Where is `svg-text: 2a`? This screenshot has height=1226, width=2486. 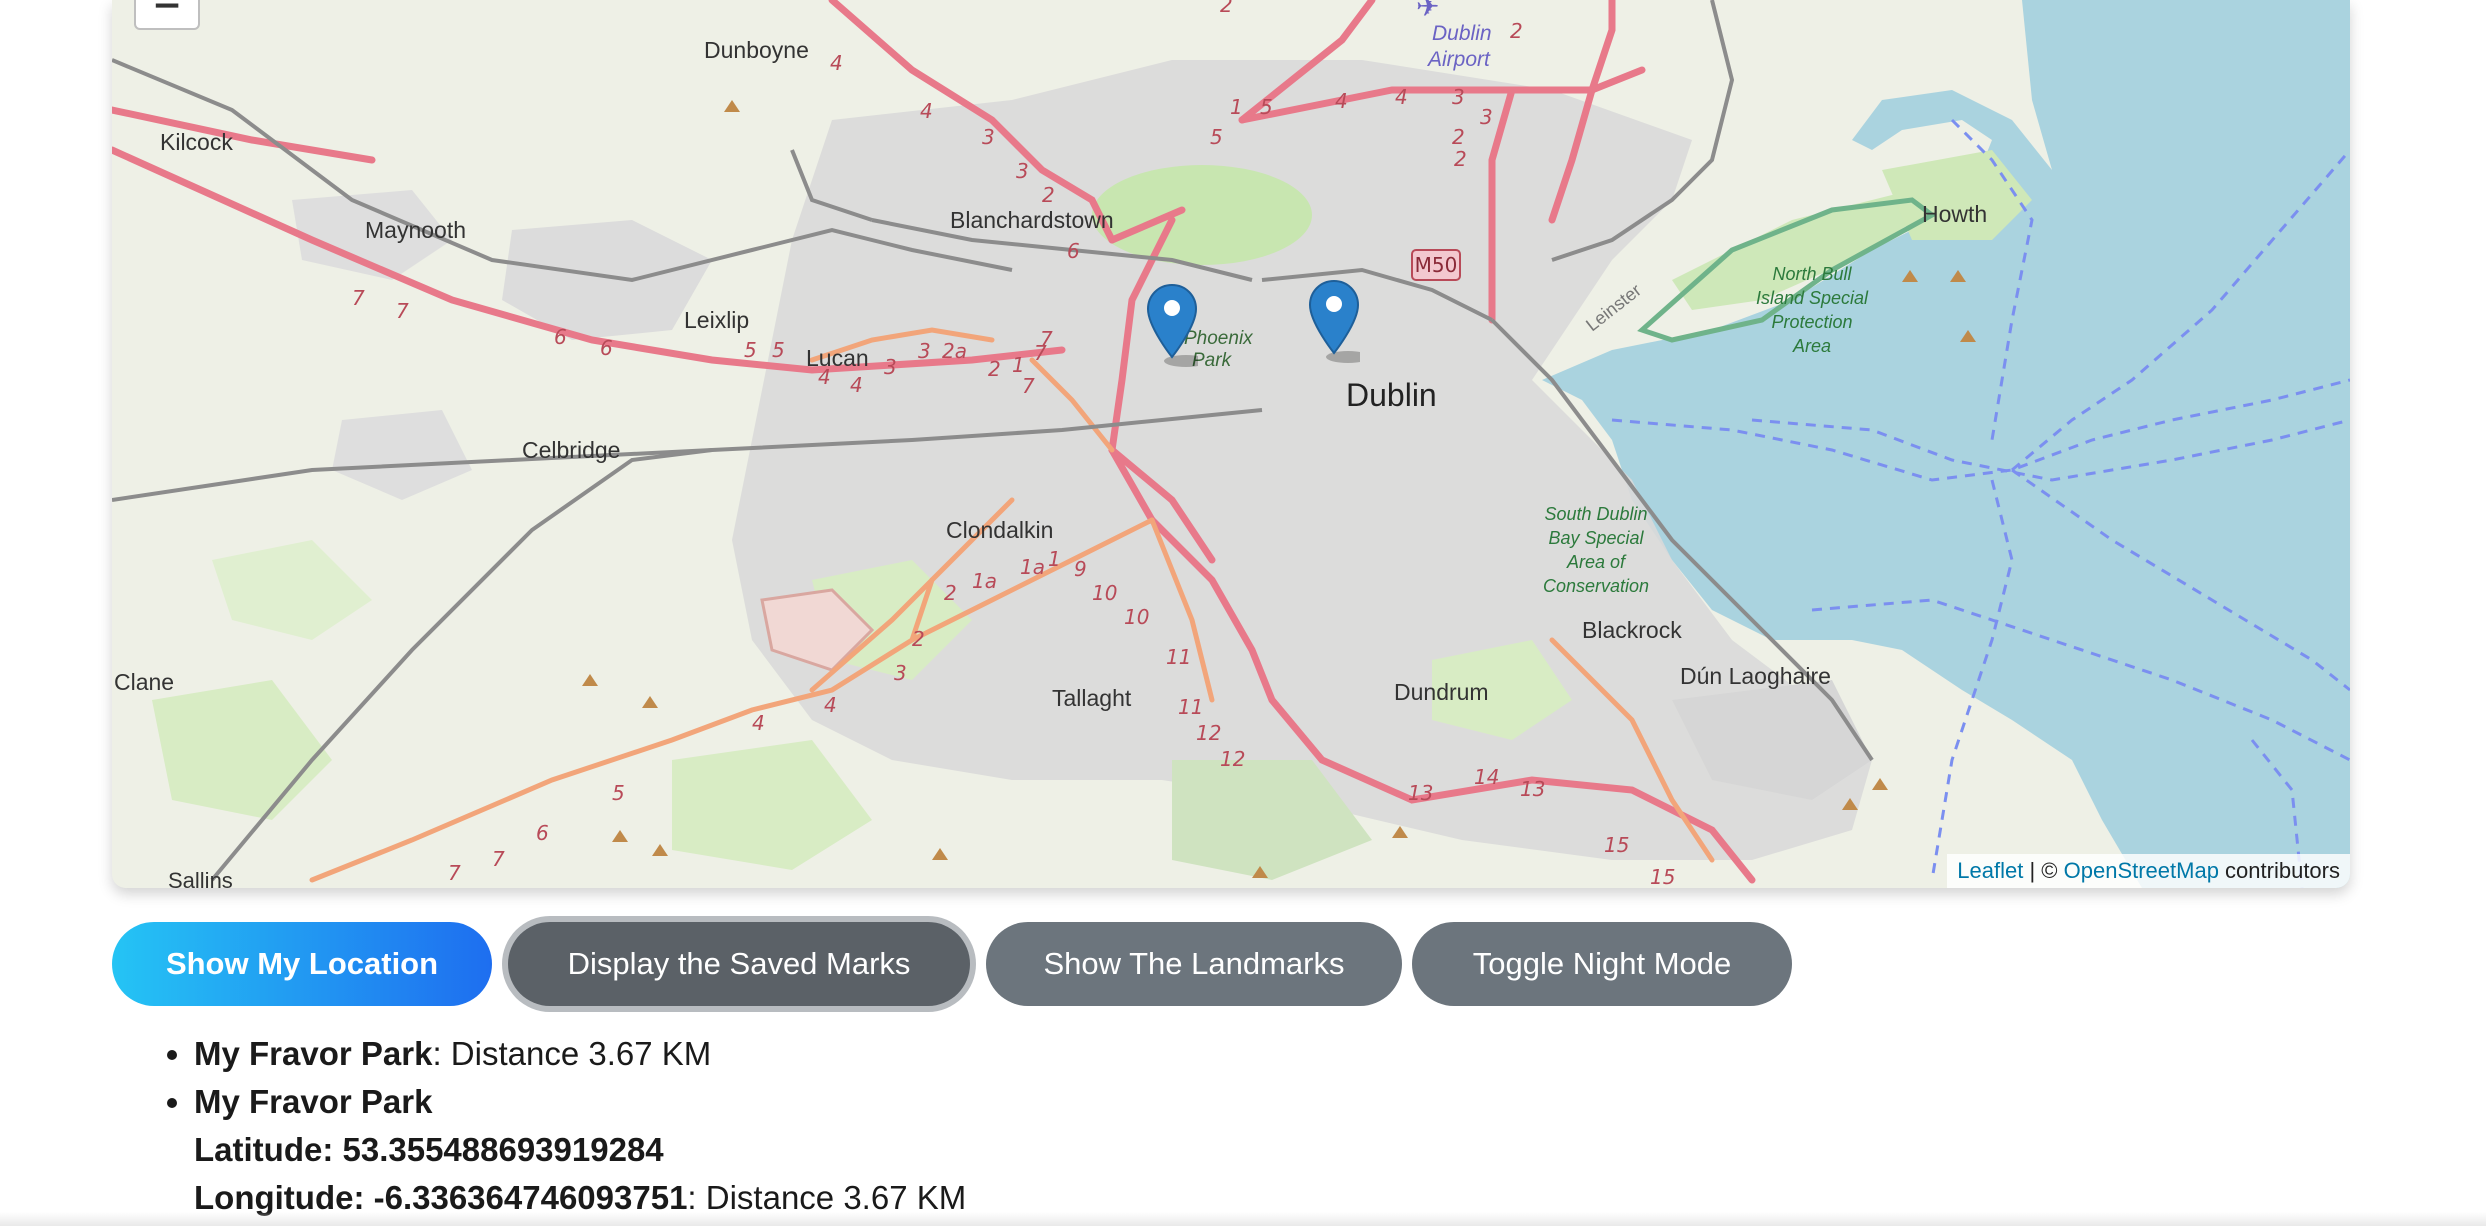
svg-text: 2a is located at coordinates (954, 351).